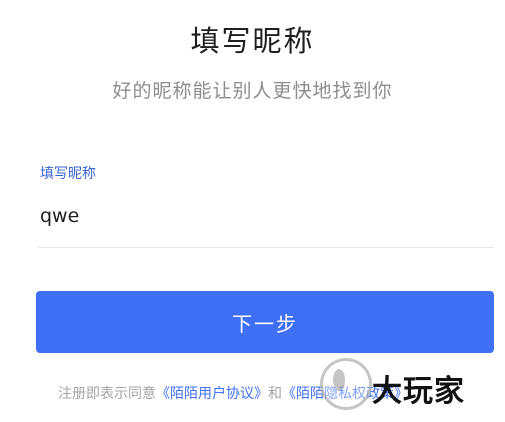 This screenshot has width=505, height=422. I want to click on input-underline, so click(266, 247).